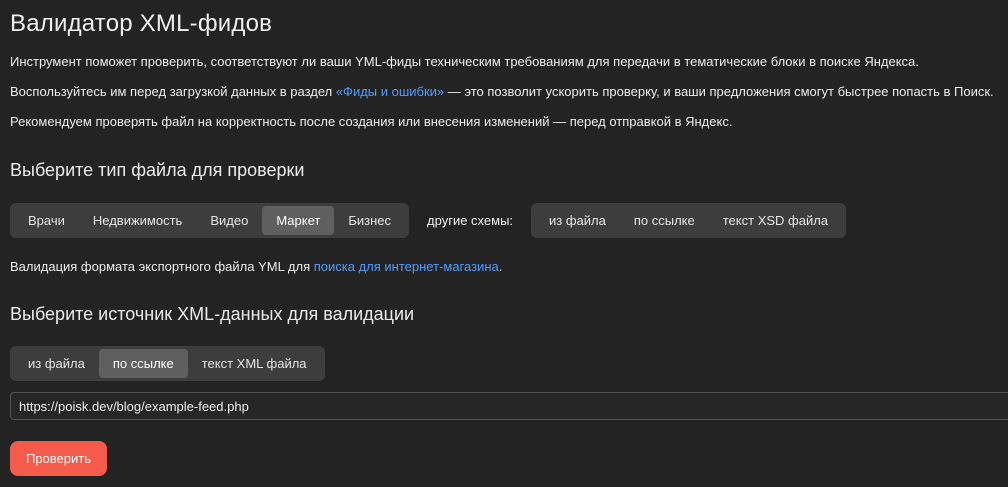 This screenshot has height=487, width=1008. What do you see at coordinates (406, 266) in the screenshot?
I see `shop-search-link: поиска для интернет-магазина` at bounding box center [406, 266].